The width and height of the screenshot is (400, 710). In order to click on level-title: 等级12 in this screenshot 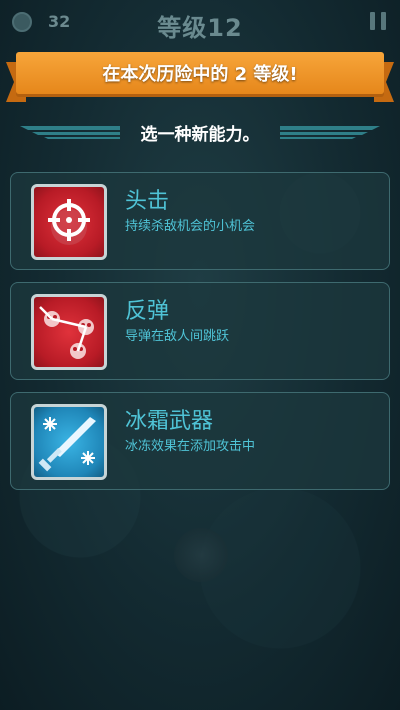, I will do `click(200, 28)`.